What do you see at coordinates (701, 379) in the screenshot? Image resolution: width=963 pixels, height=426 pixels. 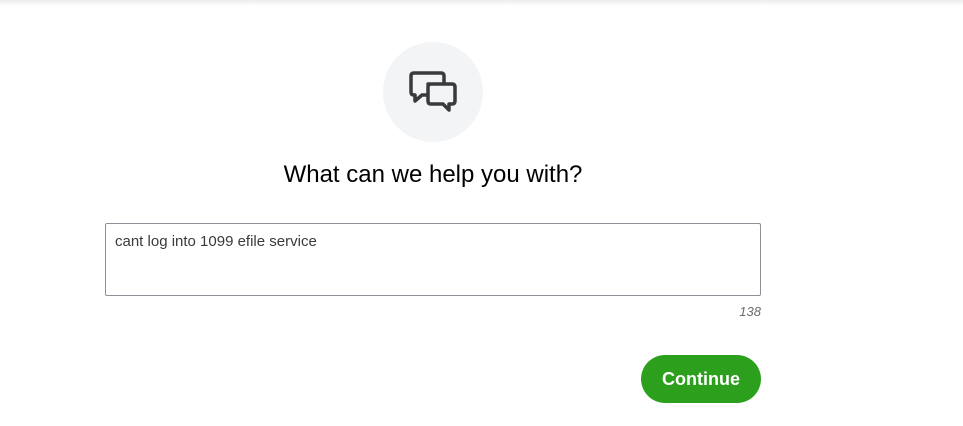 I see `continue-button: Continue` at bounding box center [701, 379].